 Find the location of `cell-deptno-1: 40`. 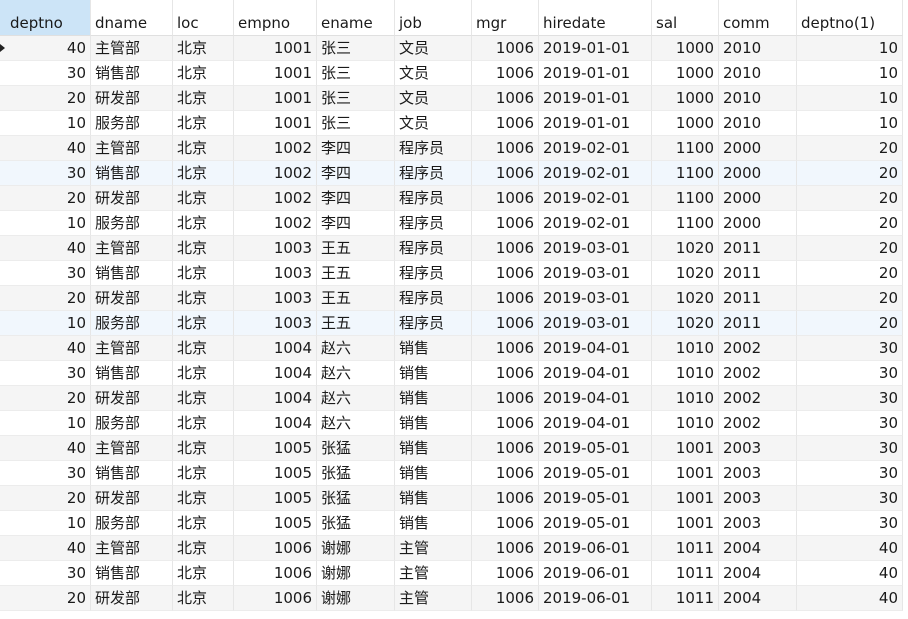

cell-deptno-1: 40 is located at coordinates (850, 548).